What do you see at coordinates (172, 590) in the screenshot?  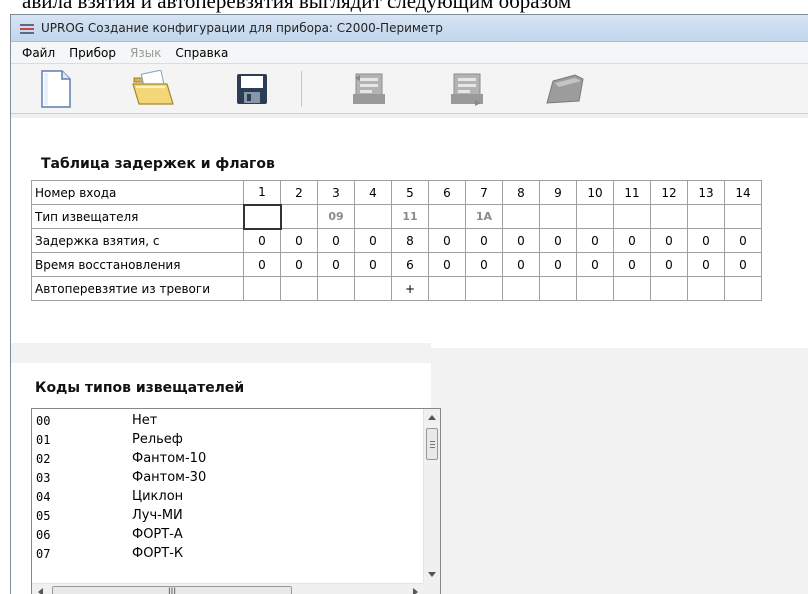 I see `horizontal-scroll-thumb: III` at bounding box center [172, 590].